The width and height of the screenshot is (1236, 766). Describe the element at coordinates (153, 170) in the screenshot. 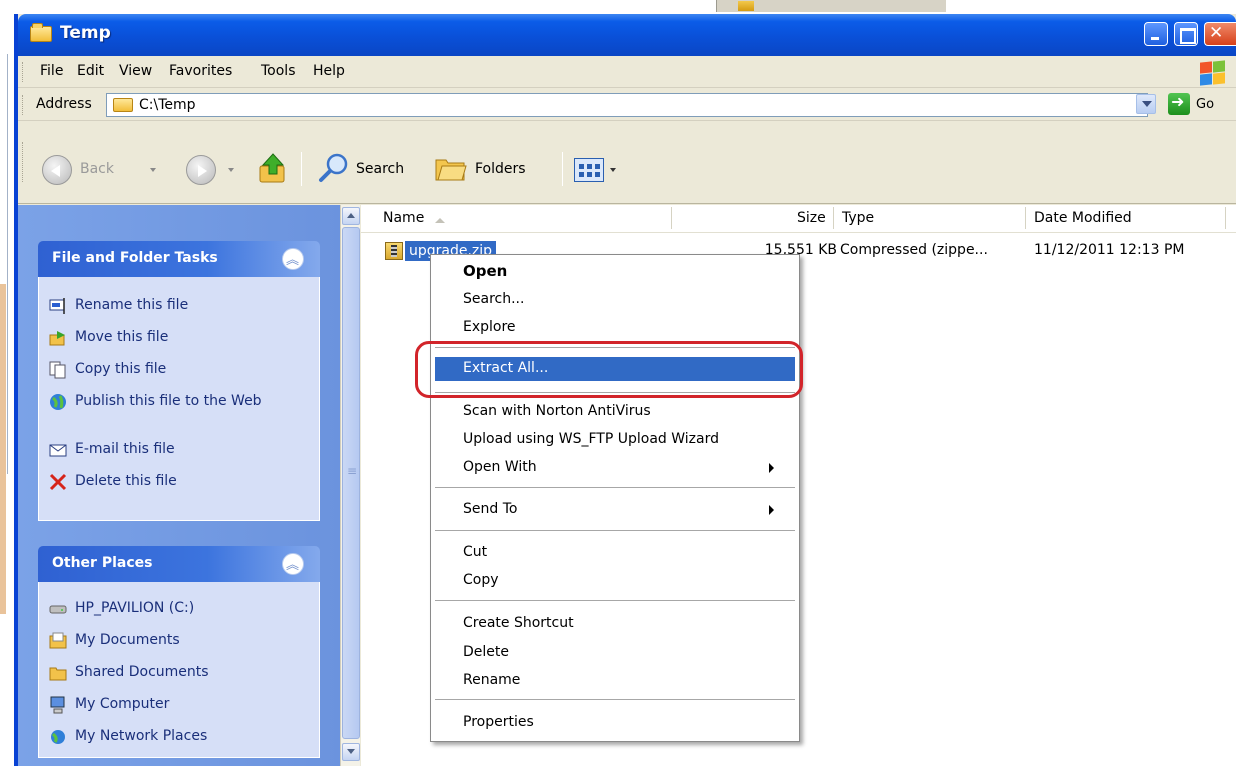

I see `back-dropdown-icon` at that location.